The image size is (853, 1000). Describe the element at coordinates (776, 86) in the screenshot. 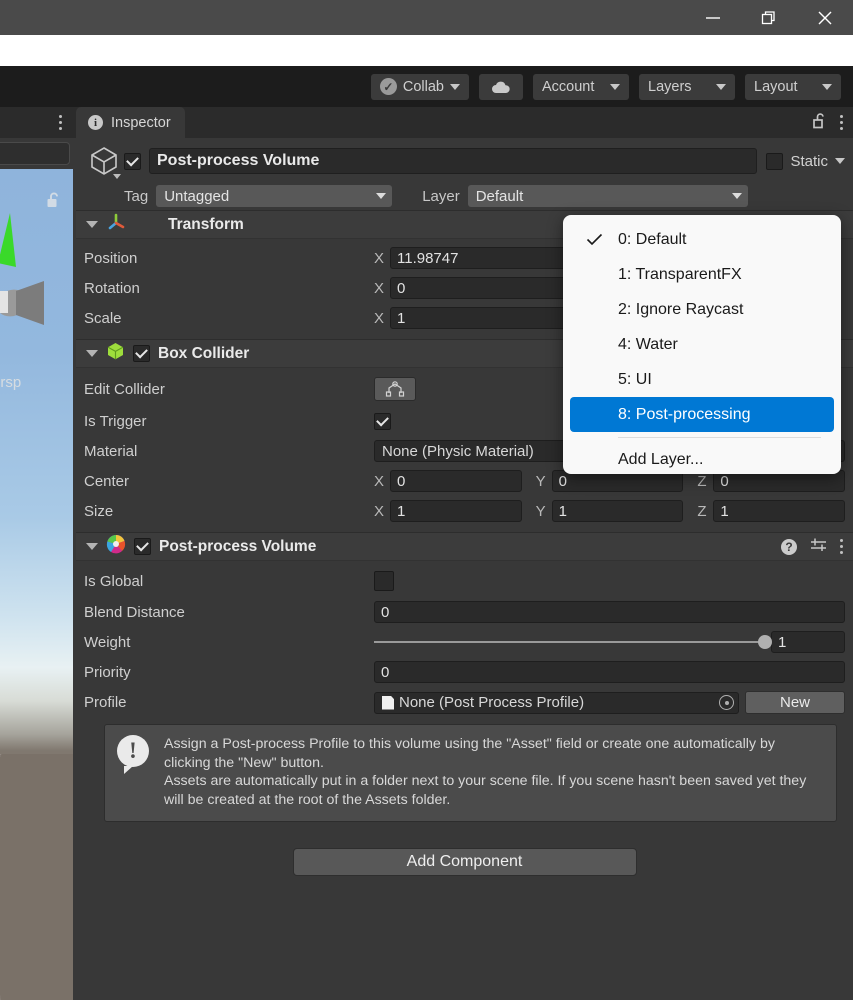

I see `layout-label: Layout` at that location.